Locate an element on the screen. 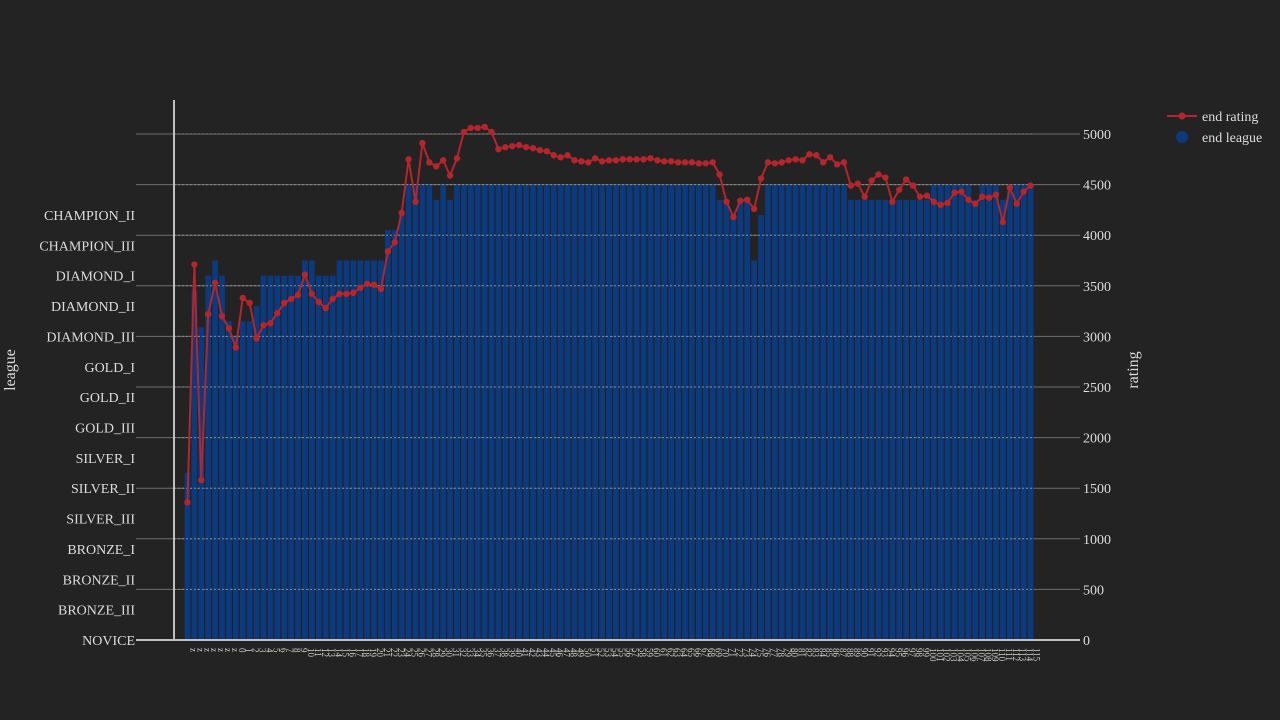 Image resolution: width=1280 pixels, height=720 pixels. legend-label-end-league: end league is located at coordinates (1232, 138).